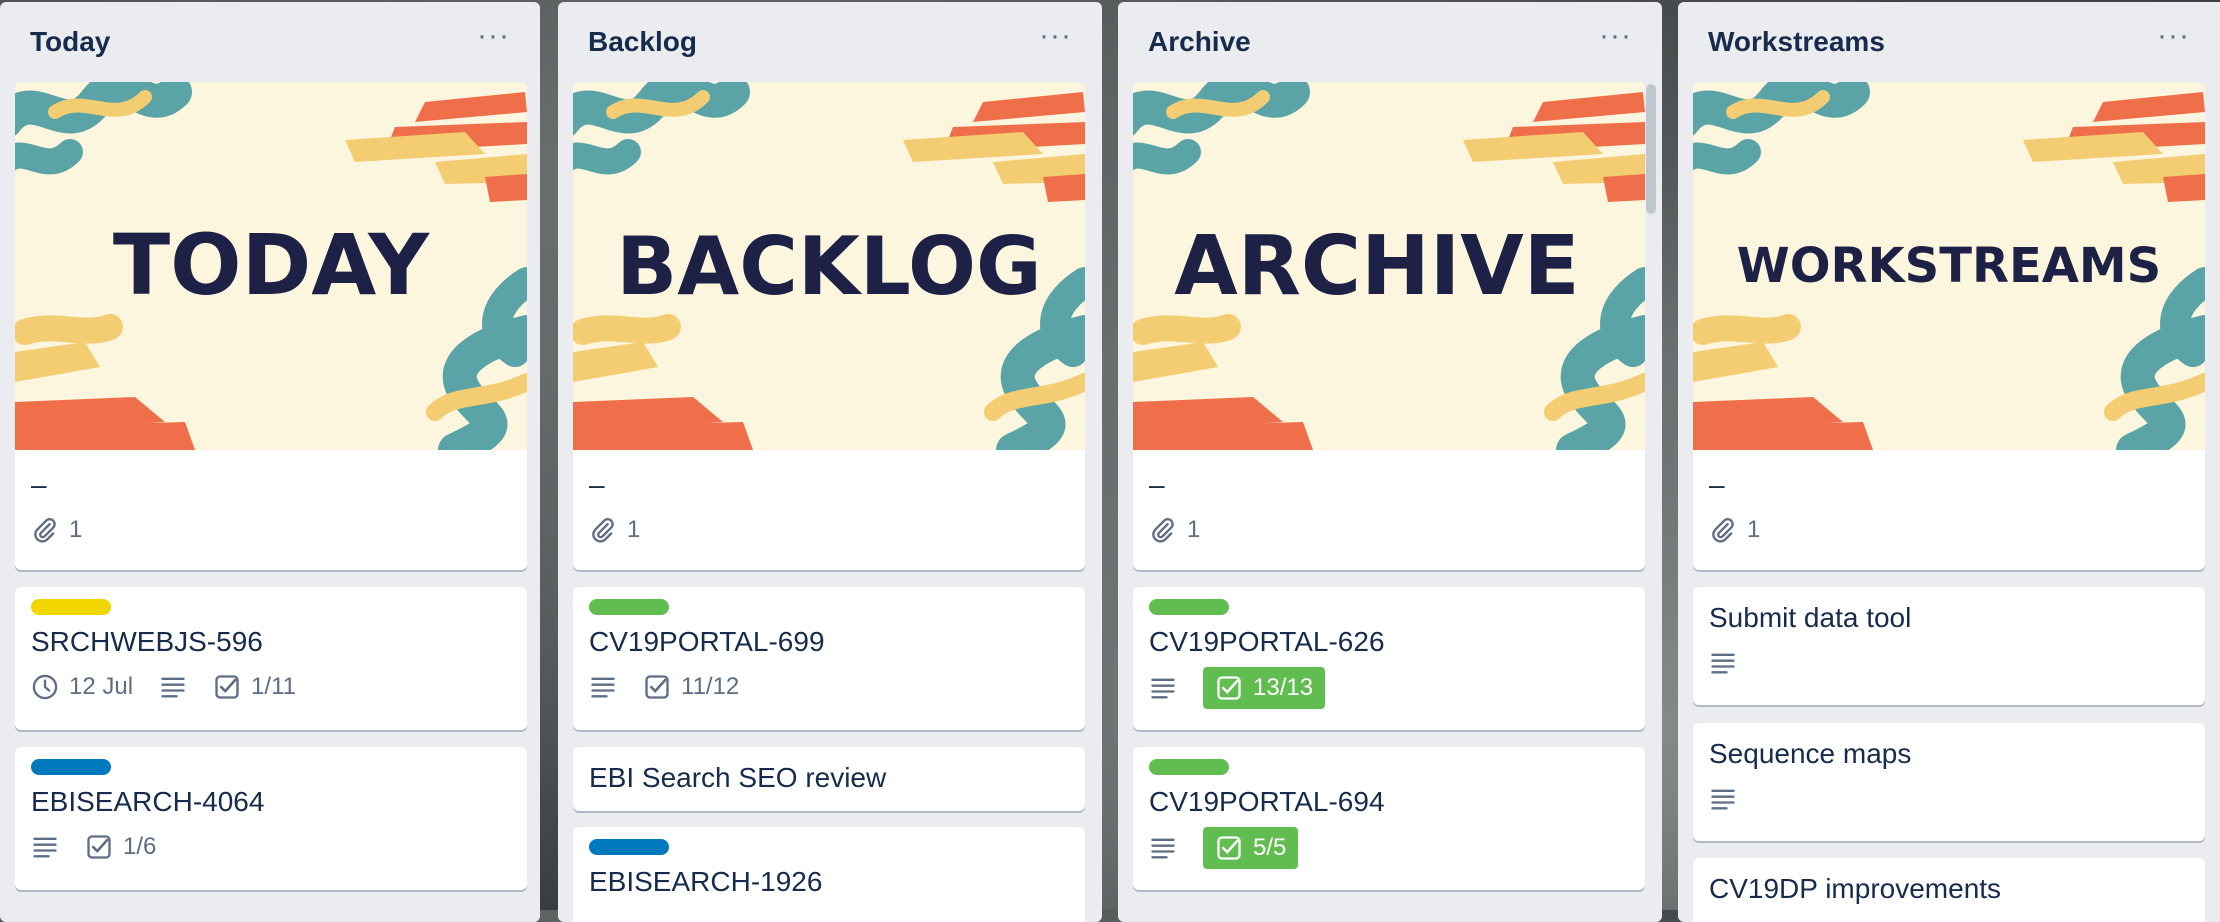  Describe the element at coordinates (1199, 42) in the screenshot. I see `list-title: Archive` at that location.